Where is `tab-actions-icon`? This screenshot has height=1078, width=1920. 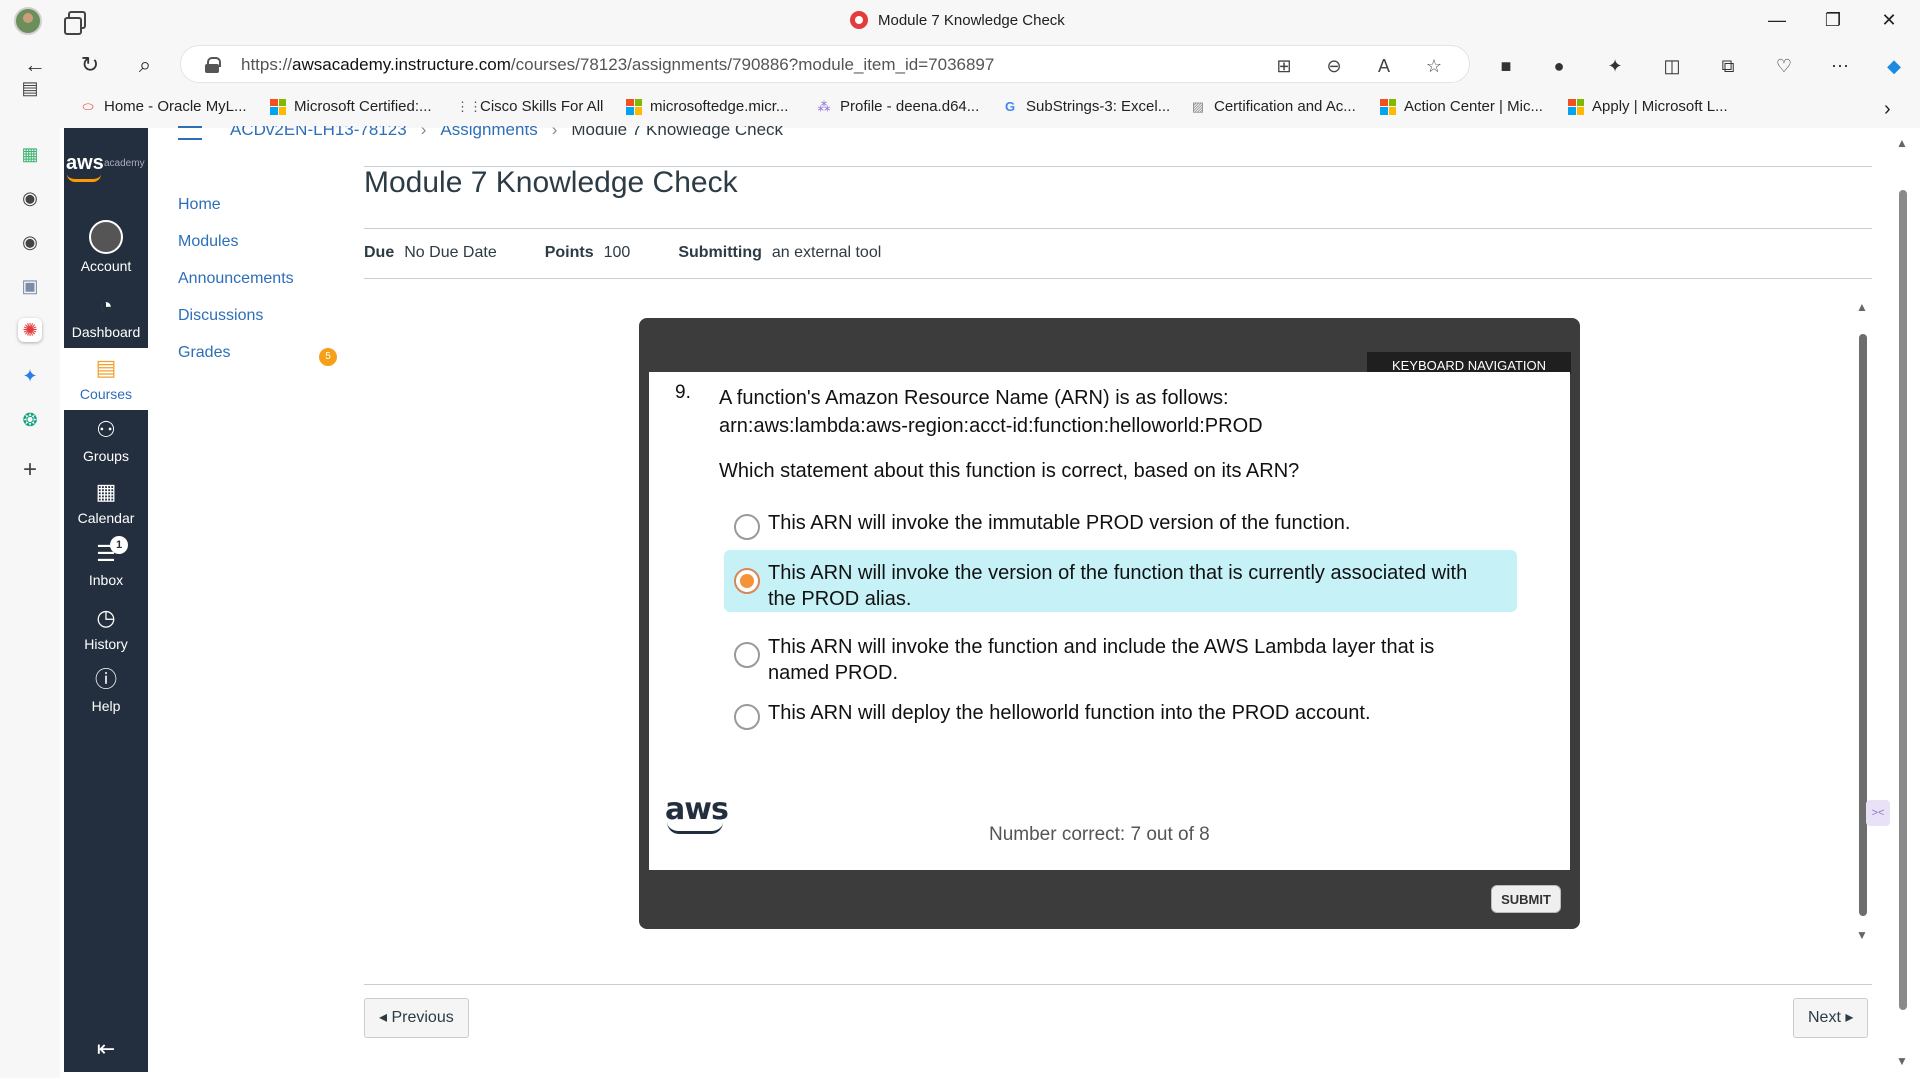
tab-actions-icon is located at coordinates (75, 23).